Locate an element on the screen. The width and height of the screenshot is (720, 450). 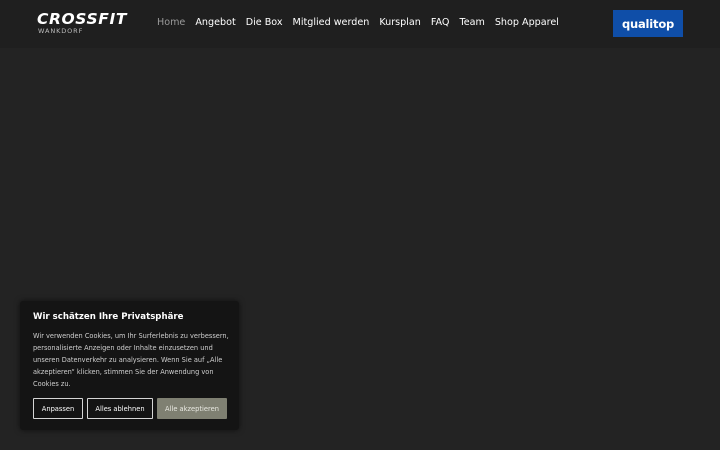
nav-item-mitglied-werden: Mitglied werden is located at coordinates (331, 23).